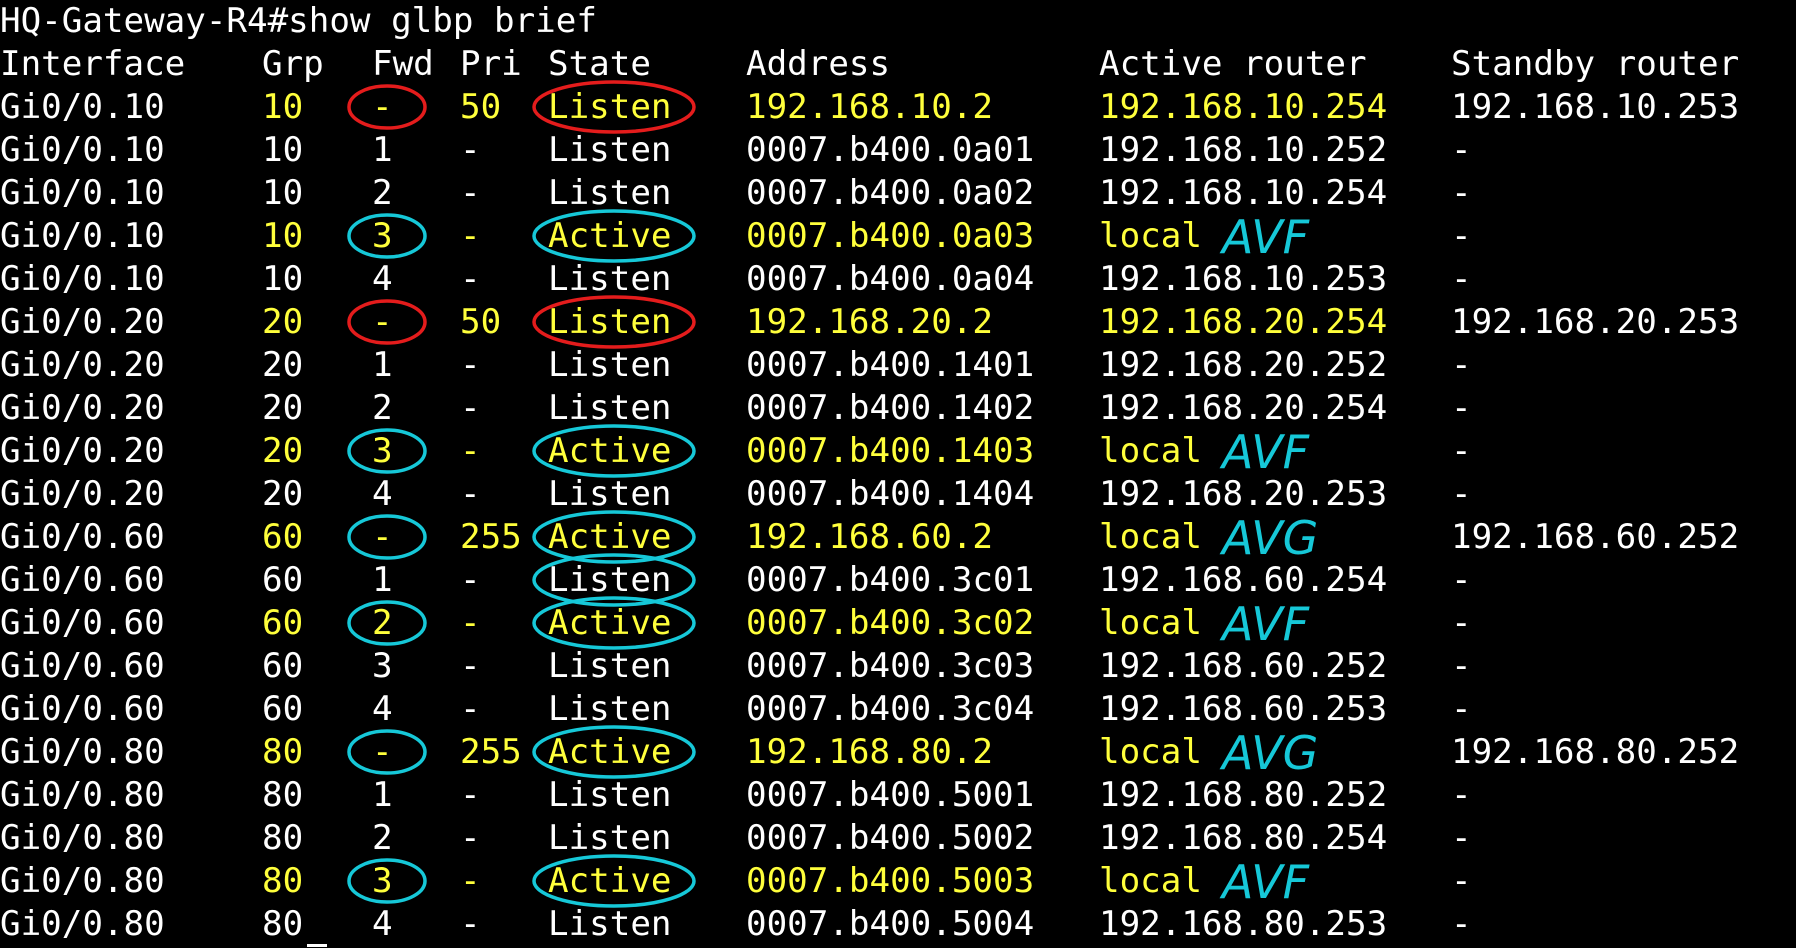 The width and height of the screenshot is (1796, 948). Describe the element at coordinates (869, 322) in the screenshot. I see `cell-addr: 192.168.20.2` at that location.